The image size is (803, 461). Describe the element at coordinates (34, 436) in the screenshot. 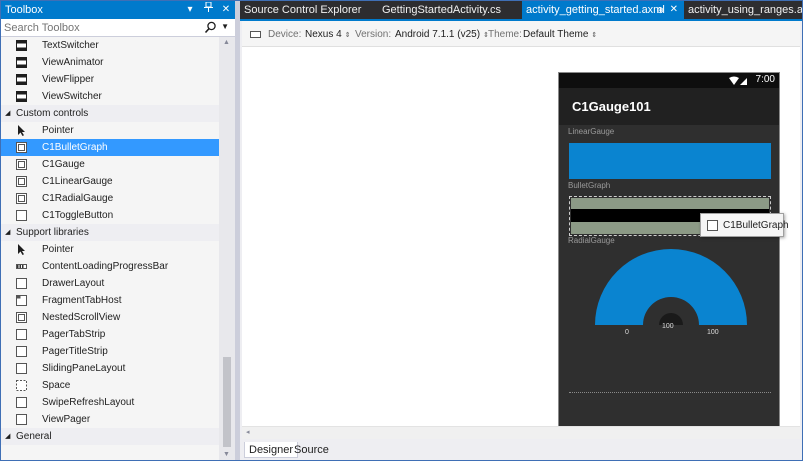

I see `category-label: General` at that location.